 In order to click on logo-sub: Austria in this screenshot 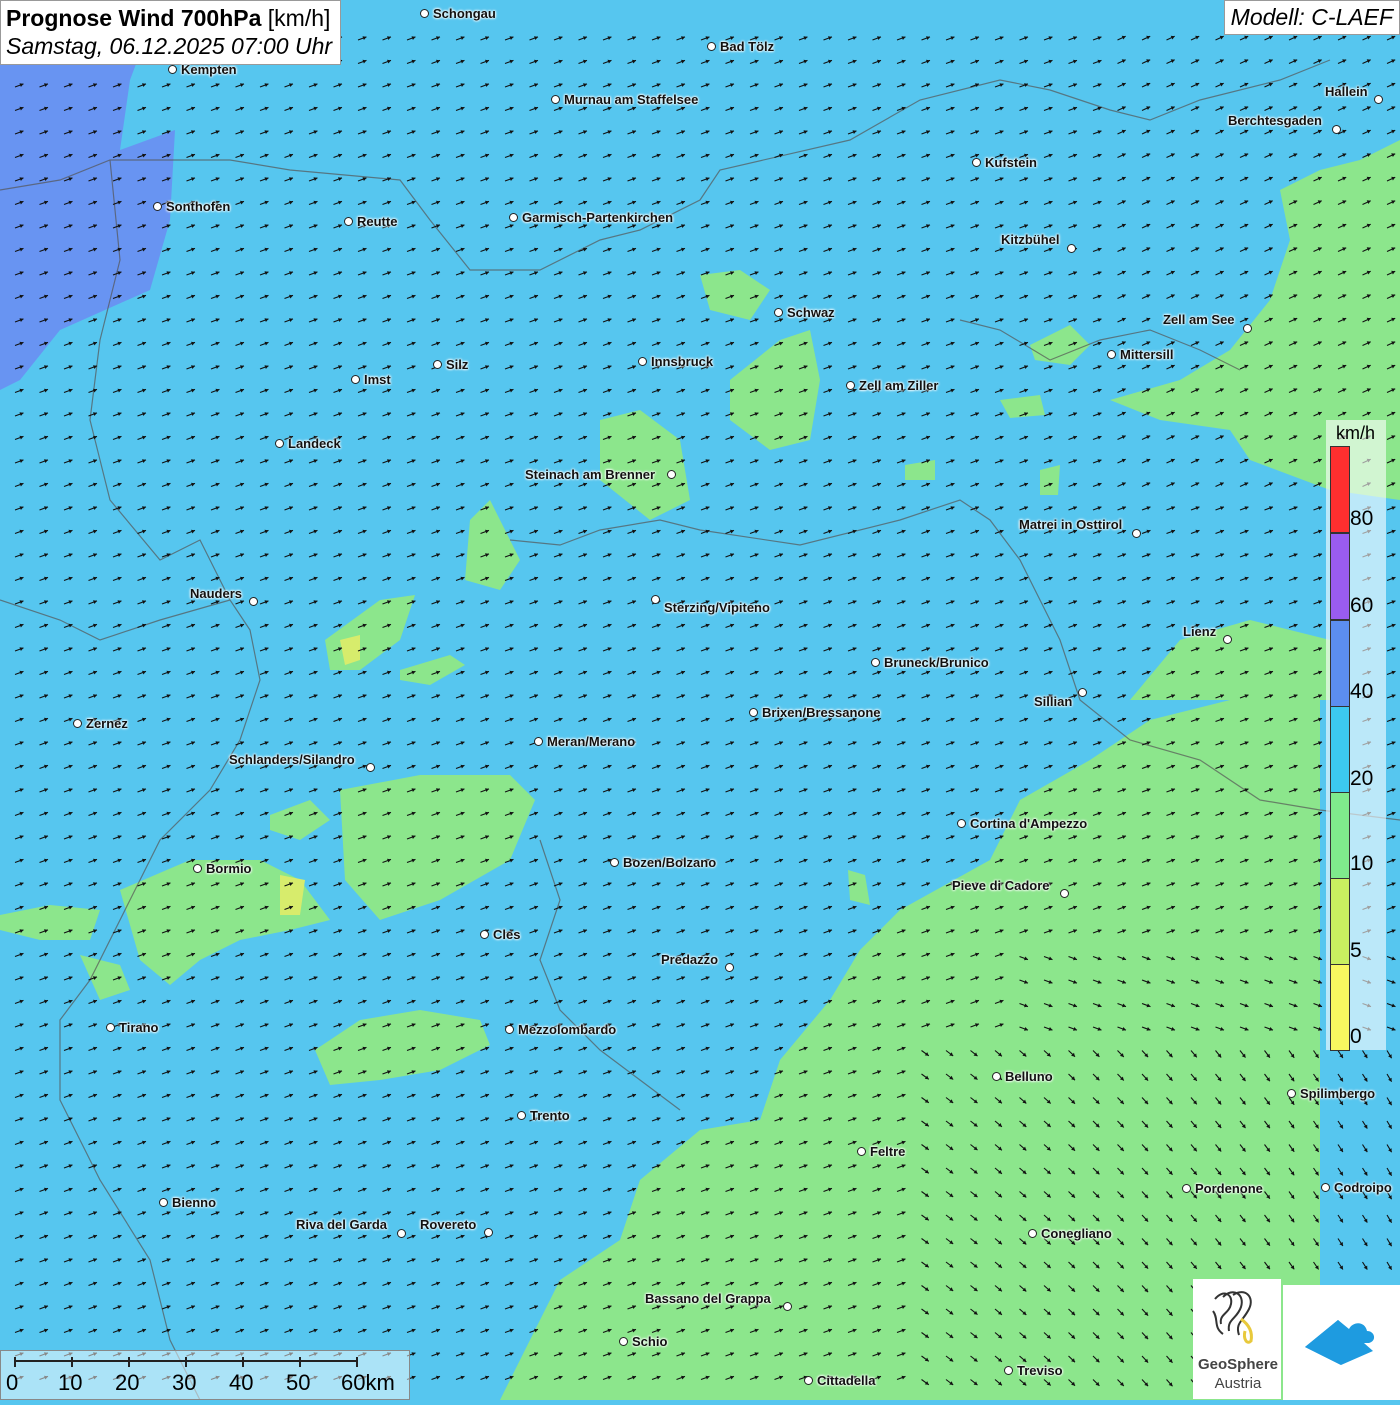, I will do `click(1238, 1383)`.